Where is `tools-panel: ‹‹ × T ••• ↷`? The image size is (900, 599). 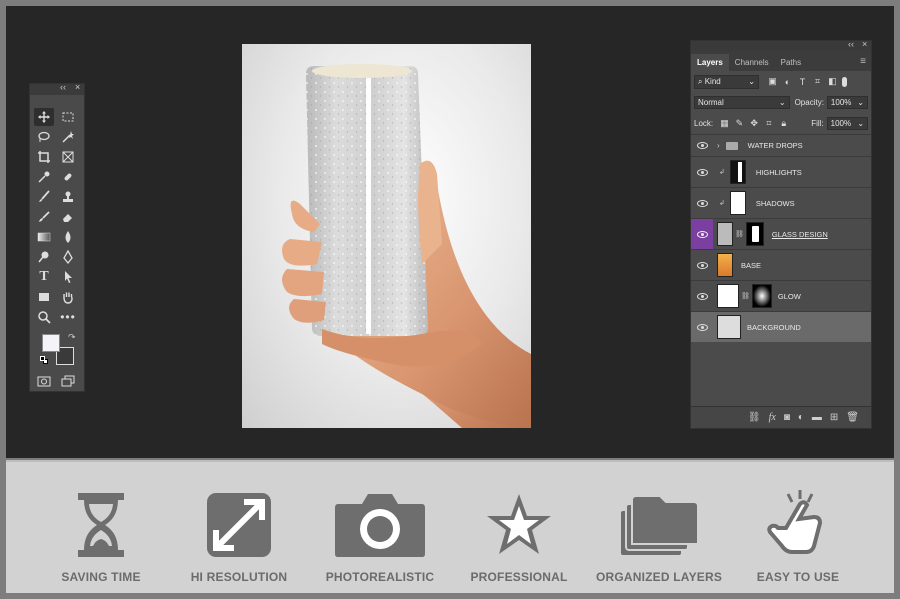 tools-panel: ‹‹ × T ••• ↷ is located at coordinates (57, 237).